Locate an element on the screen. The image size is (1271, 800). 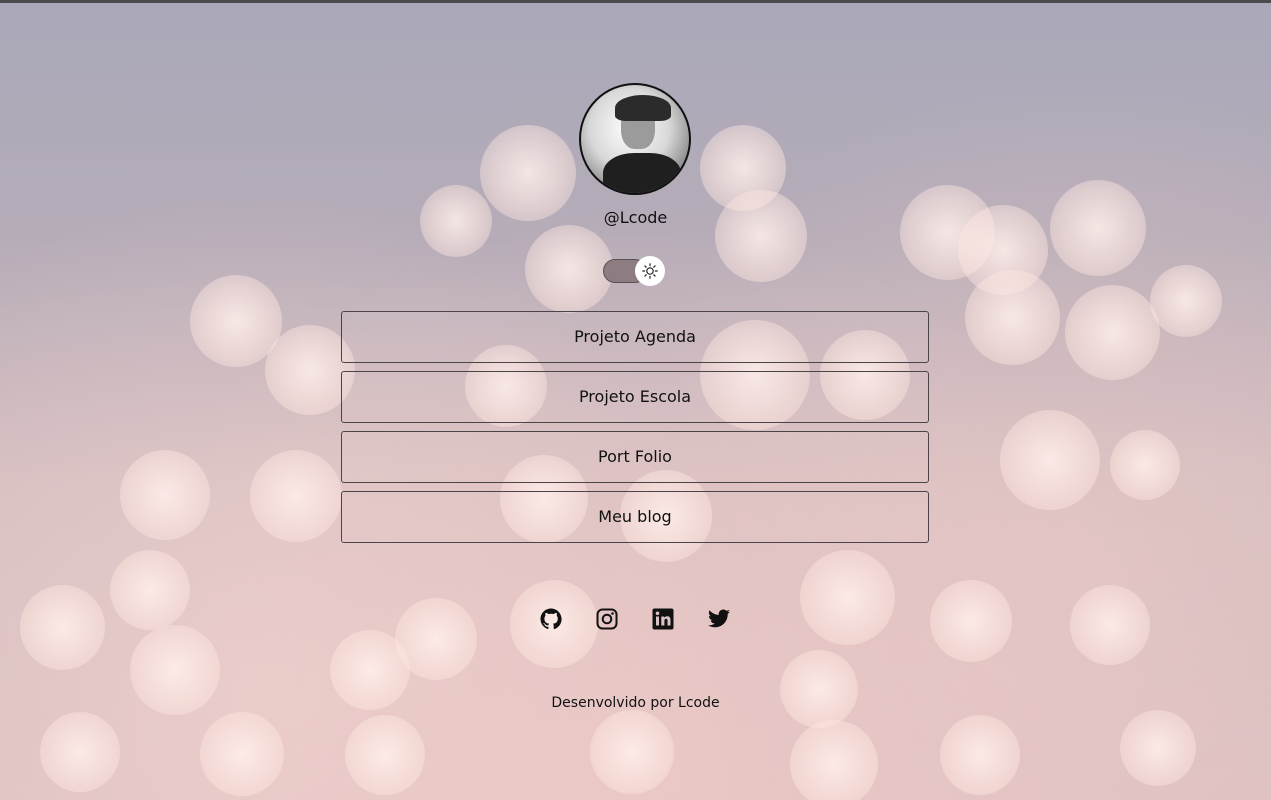
toggle-knob is located at coordinates (650, 271).